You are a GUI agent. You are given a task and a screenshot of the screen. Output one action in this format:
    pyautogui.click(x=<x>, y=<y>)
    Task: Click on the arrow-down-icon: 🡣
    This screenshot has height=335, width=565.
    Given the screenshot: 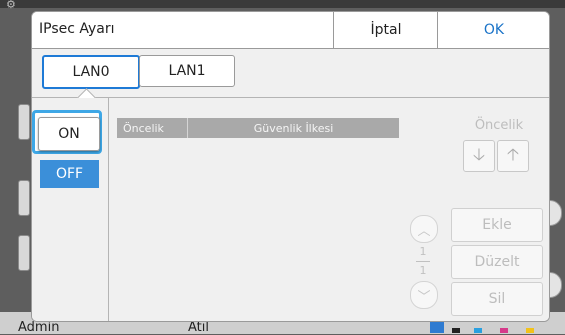 What is the action you would take?
    pyautogui.click(x=479, y=154)
    